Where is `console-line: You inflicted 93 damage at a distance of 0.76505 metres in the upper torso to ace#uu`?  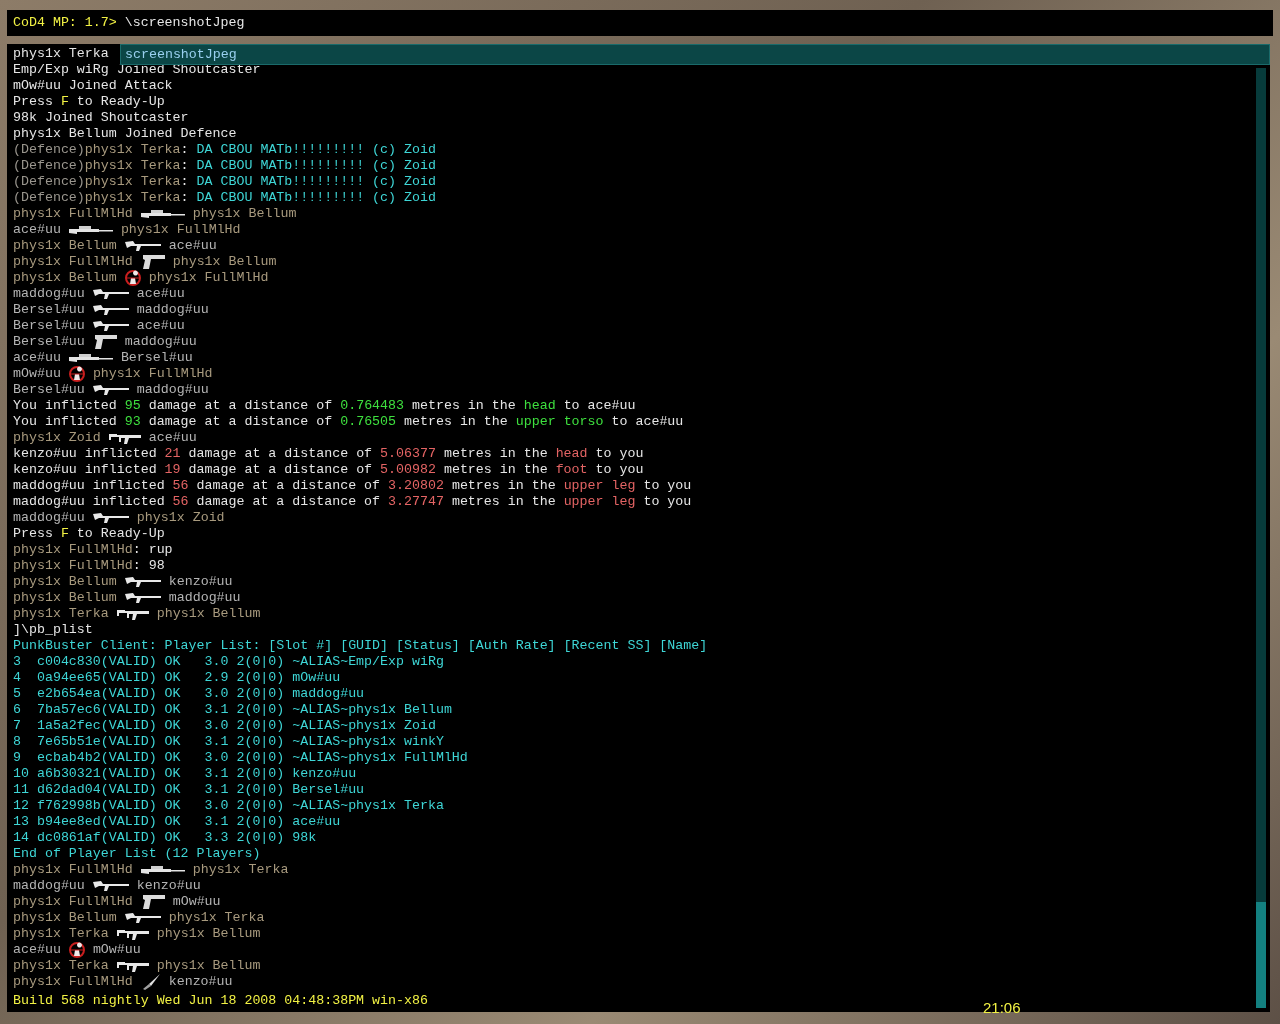 console-line: You inflicted 93 damage at a distance of 0.76505 metres in the upper torso to ace#uu is located at coordinates (348, 422).